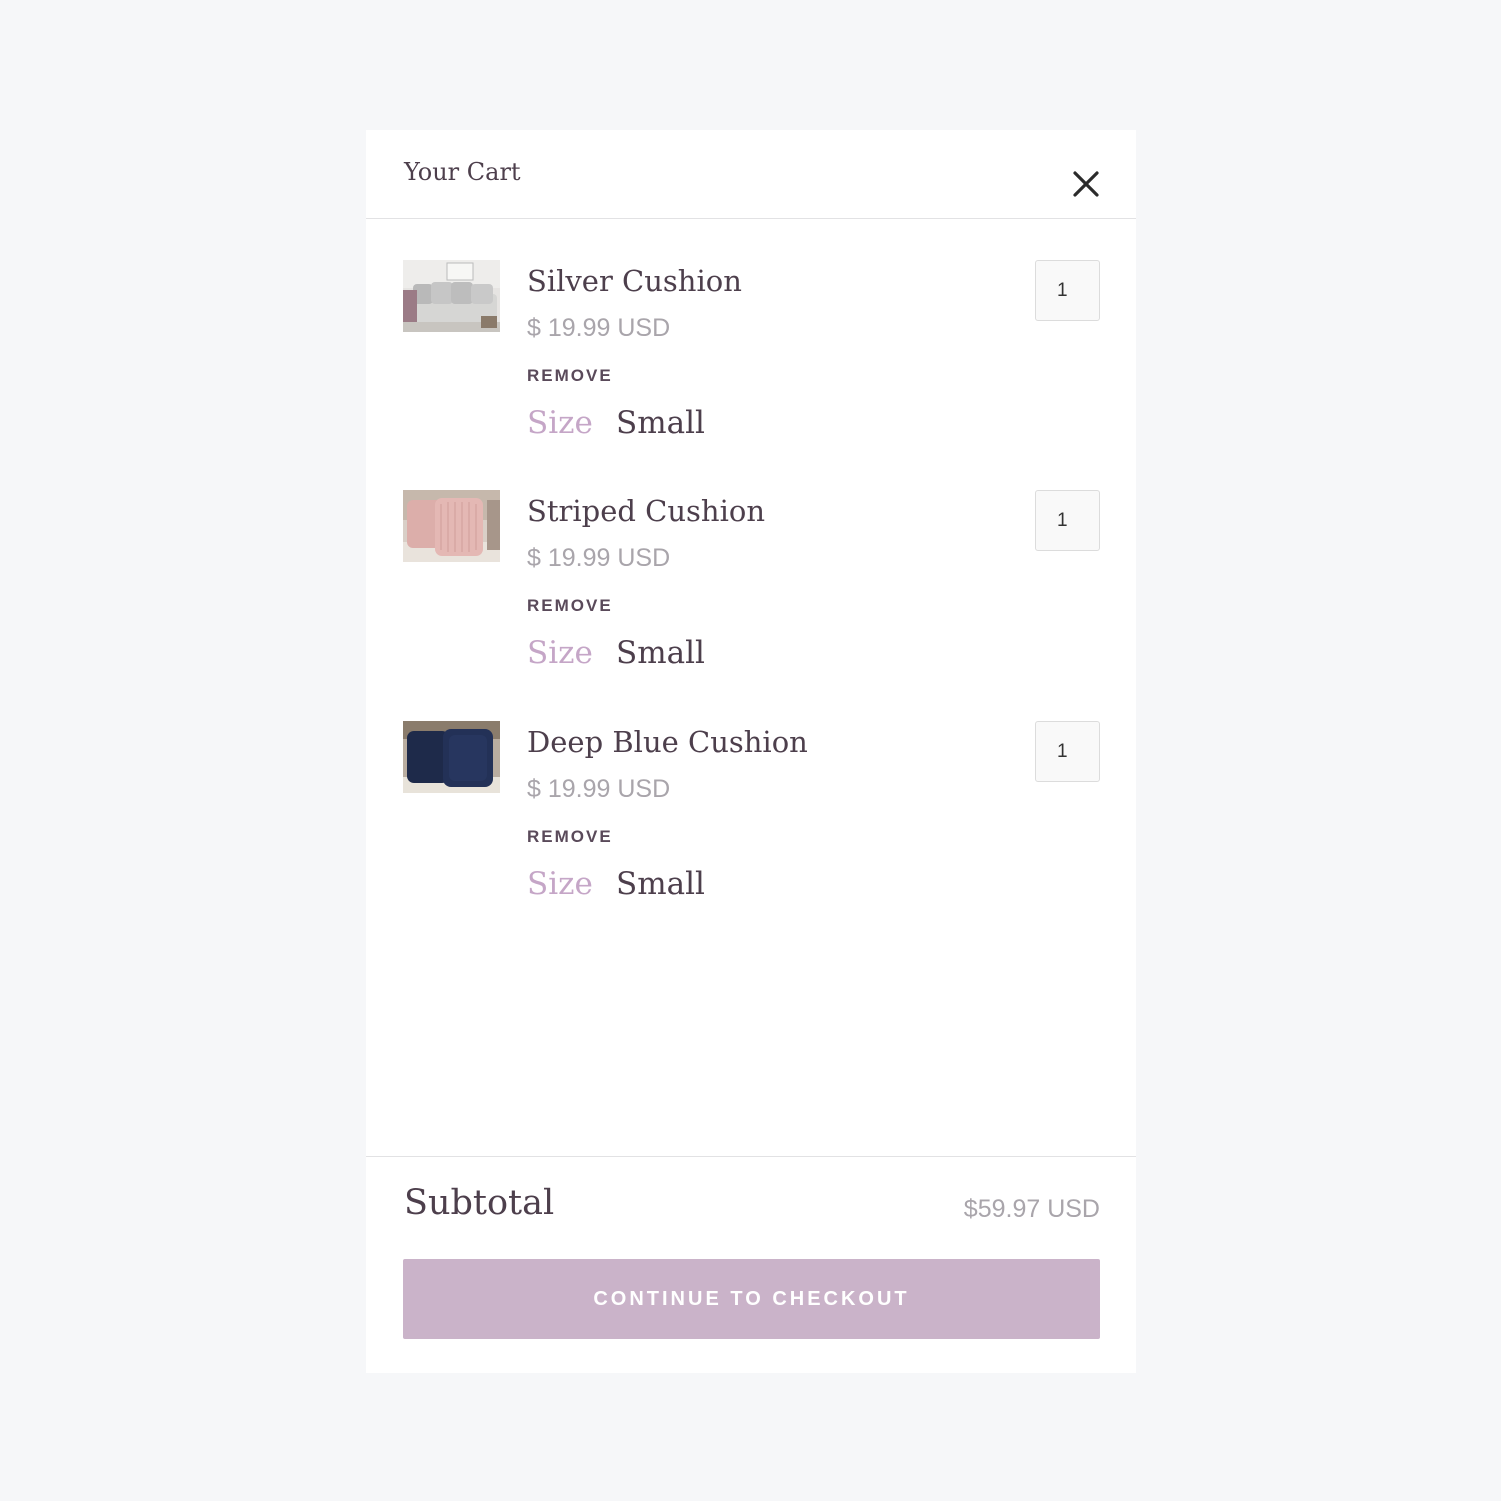  I want to click on cart-header: Your Cart, so click(751, 174).